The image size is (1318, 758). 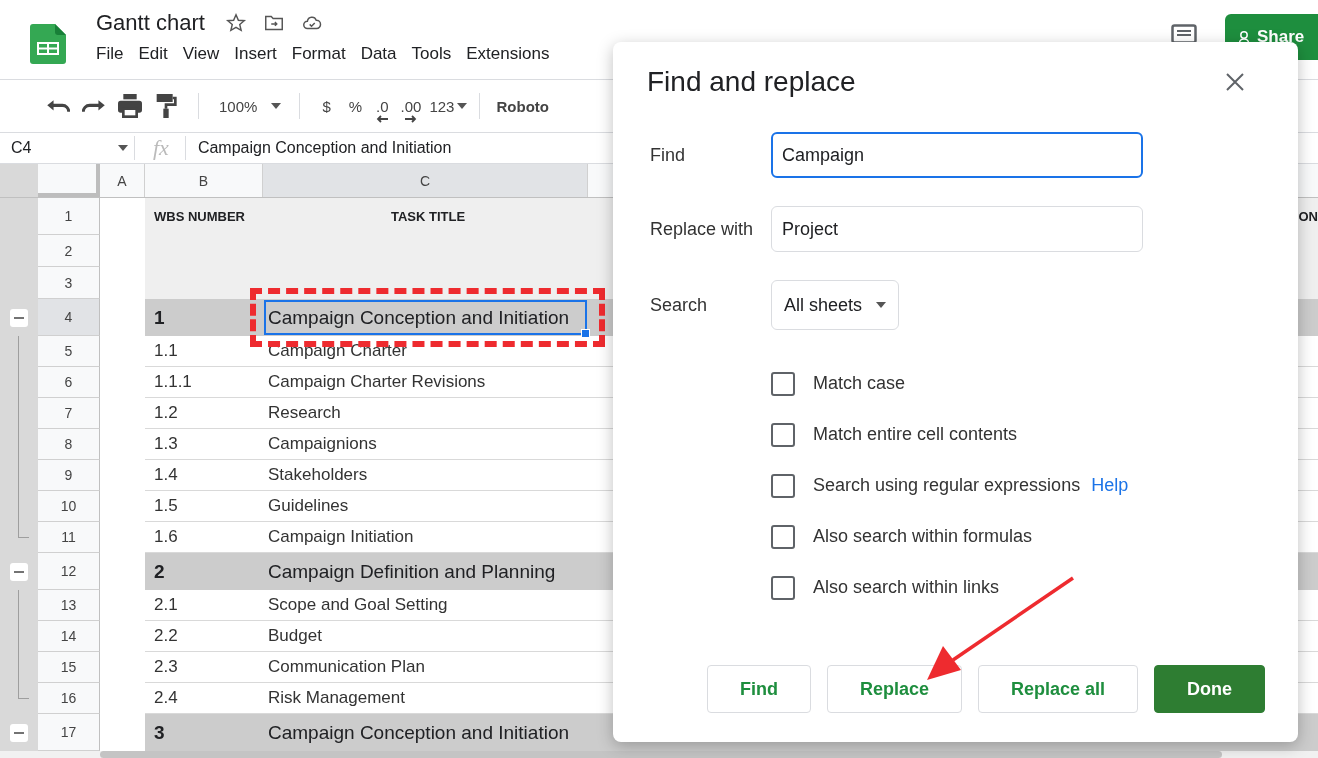 What do you see at coordinates (702, 229) in the screenshot?
I see `field-label: Replace with` at bounding box center [702, 229].